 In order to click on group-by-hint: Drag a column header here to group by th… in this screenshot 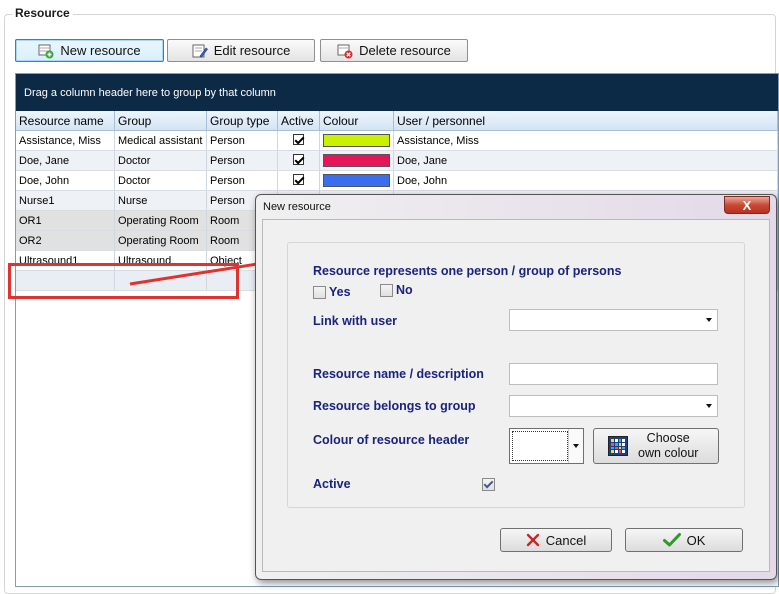, I will do `click(150, 92)`.